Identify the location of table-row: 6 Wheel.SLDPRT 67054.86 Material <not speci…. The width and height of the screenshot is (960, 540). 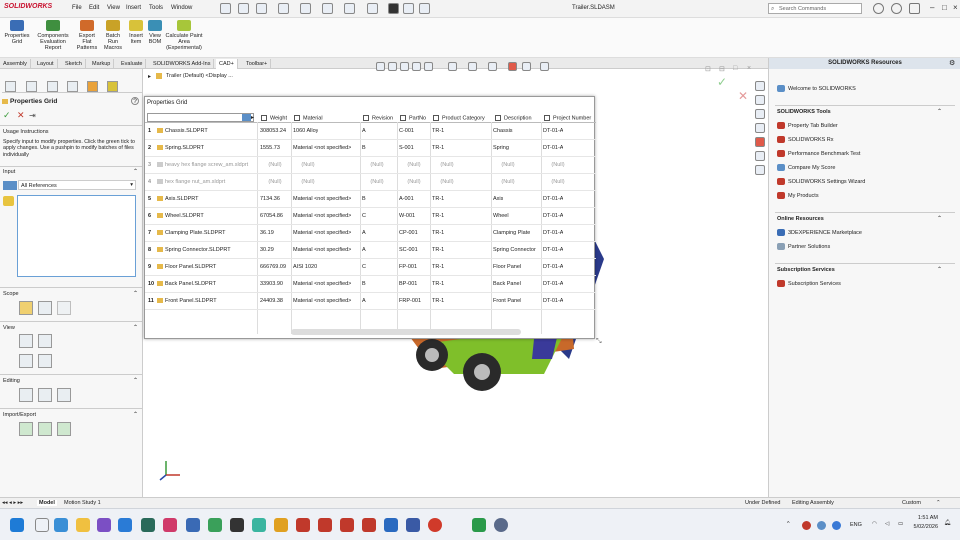
(370, 216).